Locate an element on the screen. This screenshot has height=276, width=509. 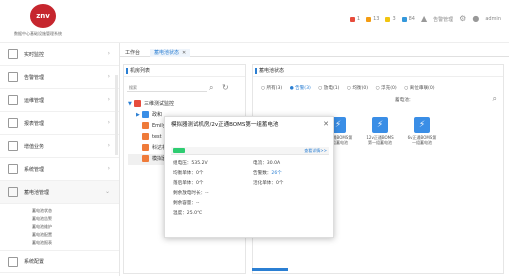
temperature: 温度：25.0℃ is located at coordinates (188, 213).